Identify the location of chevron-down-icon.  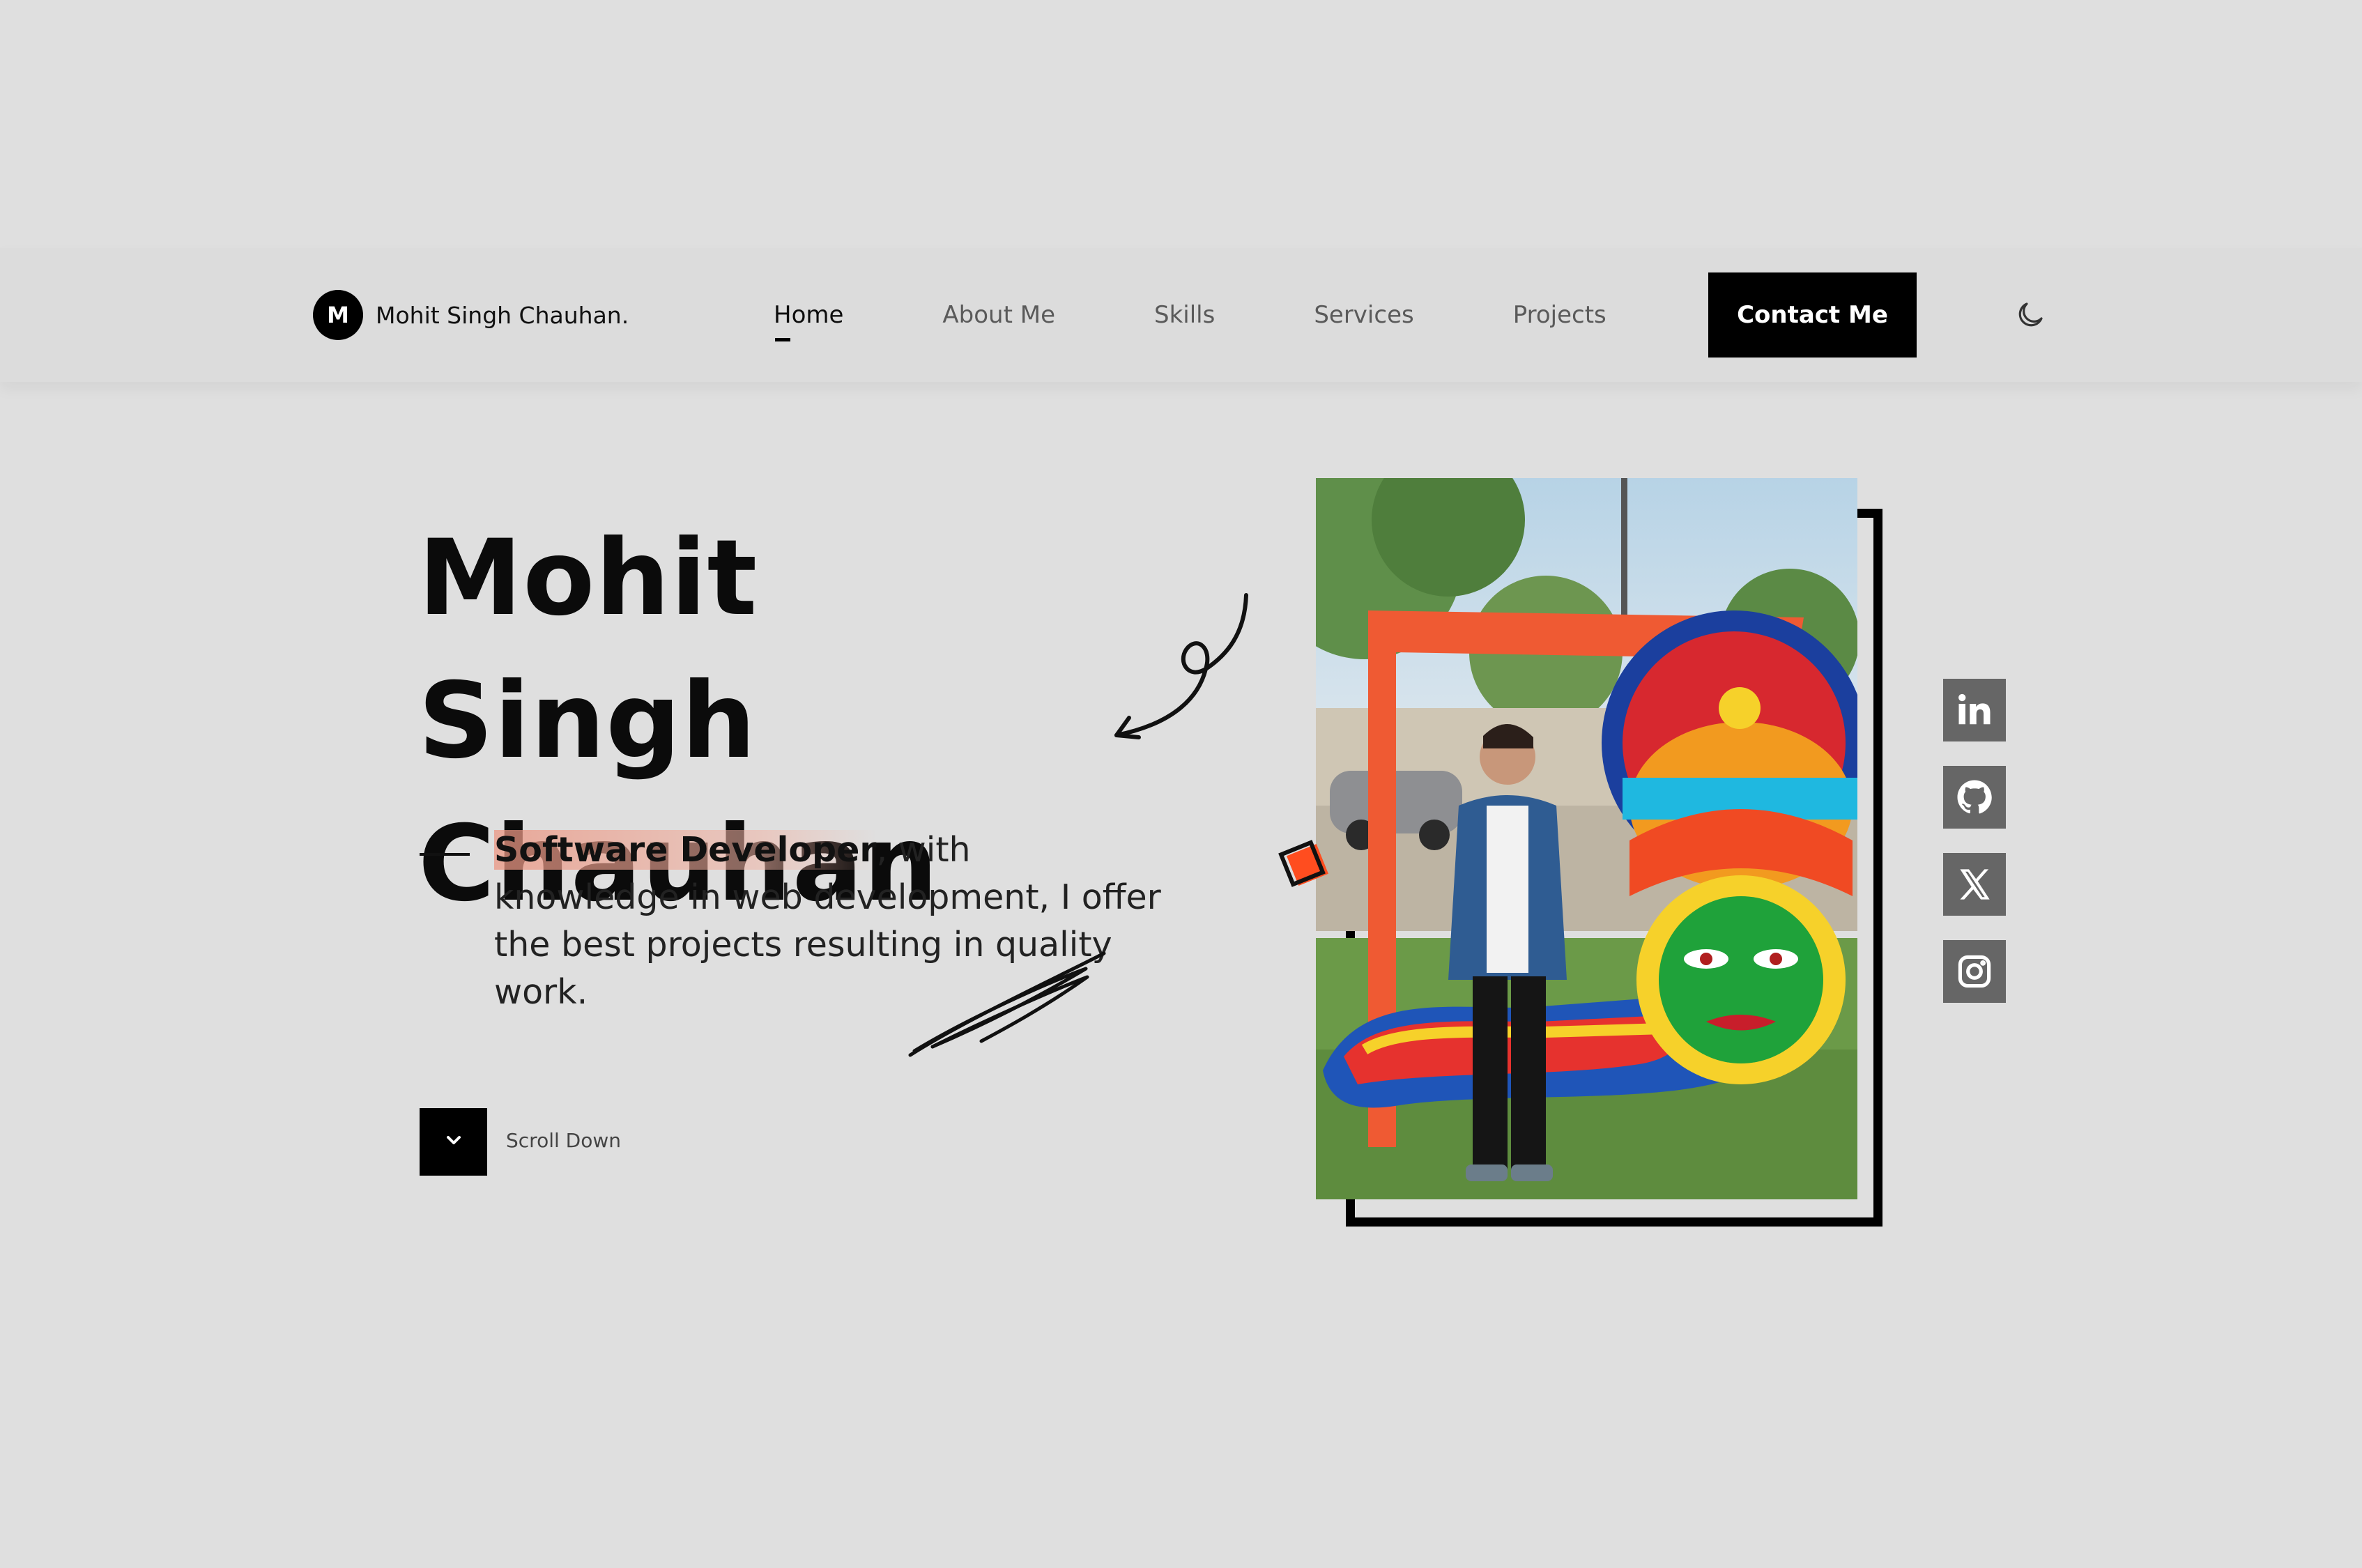
(453, 1142).